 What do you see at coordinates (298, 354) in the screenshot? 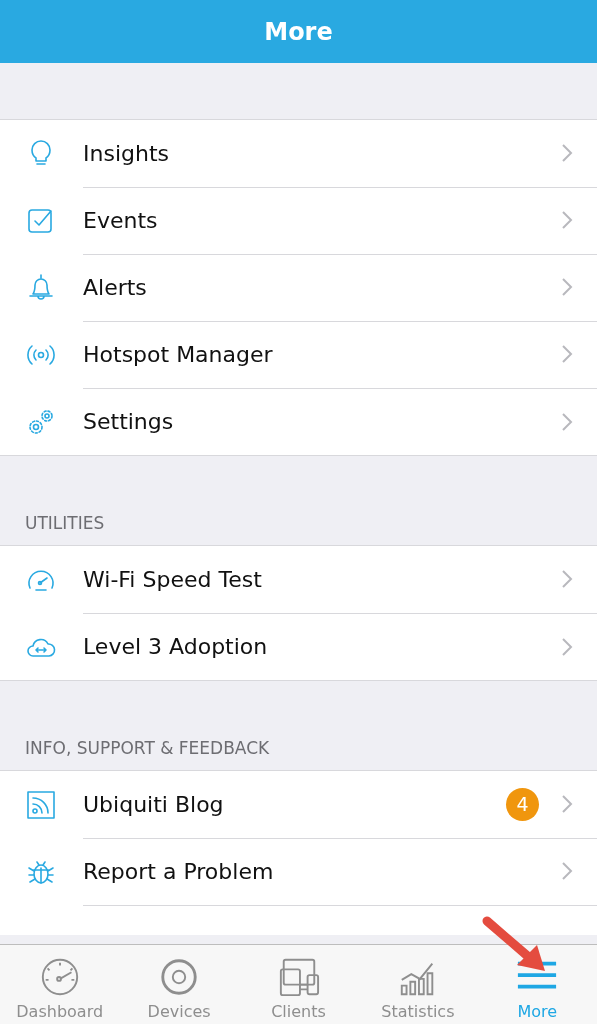
I see `menu-row: Hotspot Manager` at bounding box center [298, 354].